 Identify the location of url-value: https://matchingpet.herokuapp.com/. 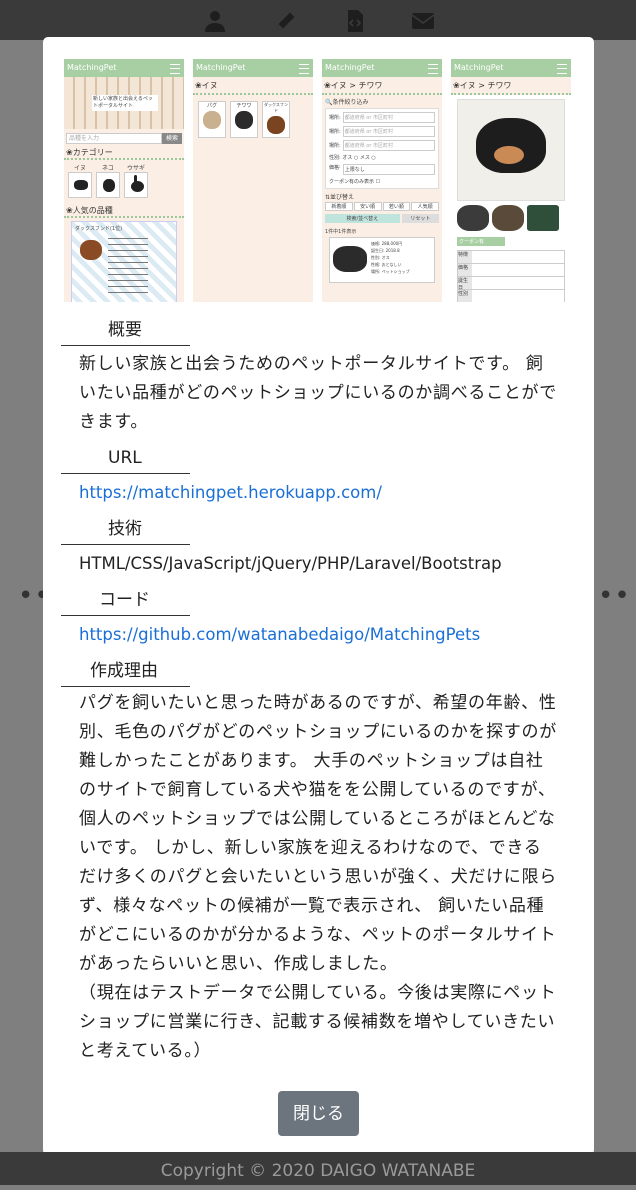
(319, 493).